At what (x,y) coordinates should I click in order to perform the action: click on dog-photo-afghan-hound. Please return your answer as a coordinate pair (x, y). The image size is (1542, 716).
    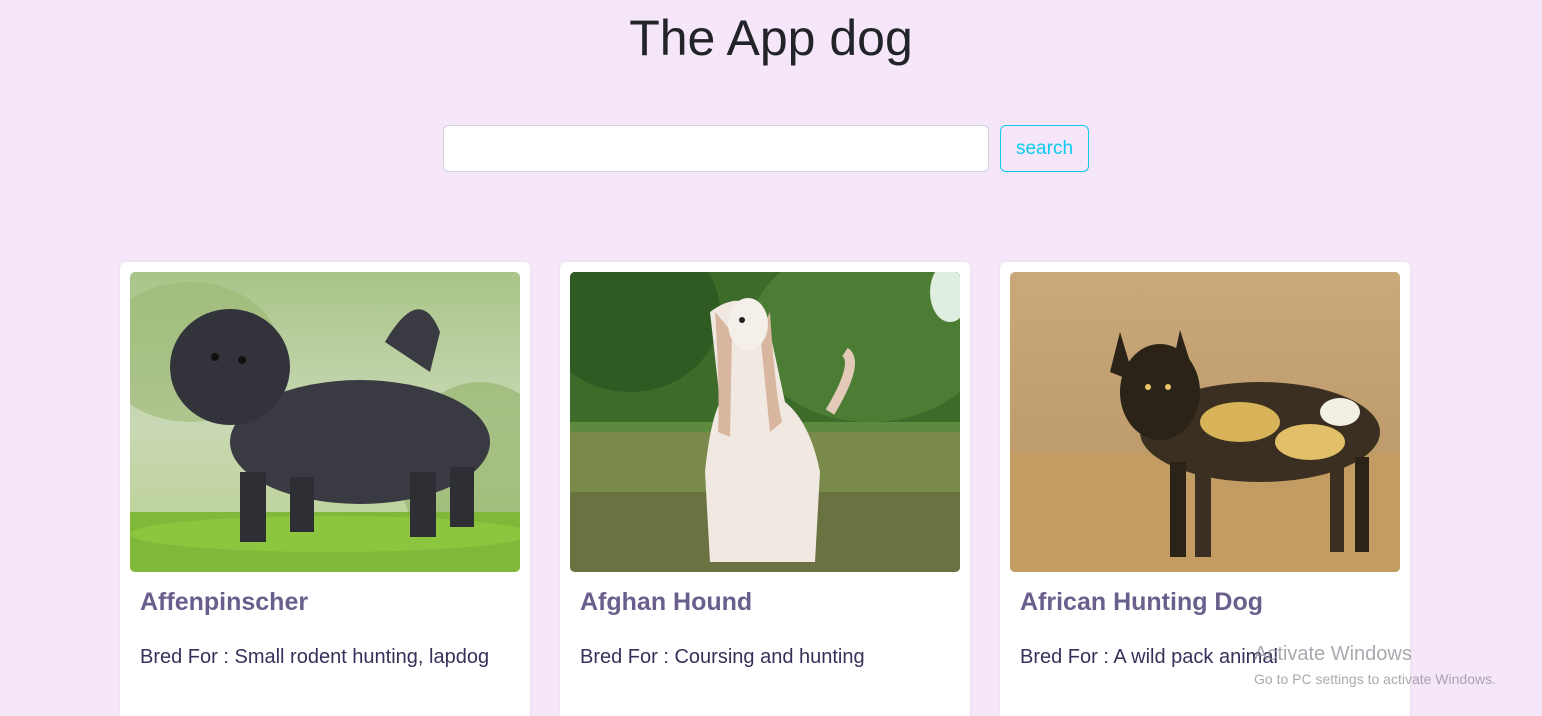
    Looking at the image, I should click on (765, 422).